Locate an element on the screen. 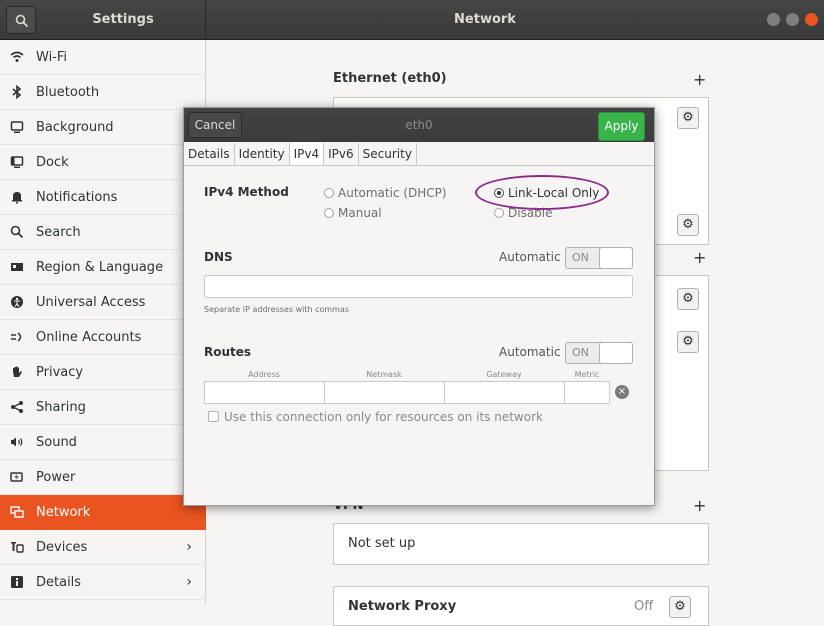 The width and height of the screenshot is (824, 626). sidebar-item-search: Search is located at coordinates (103, 232).